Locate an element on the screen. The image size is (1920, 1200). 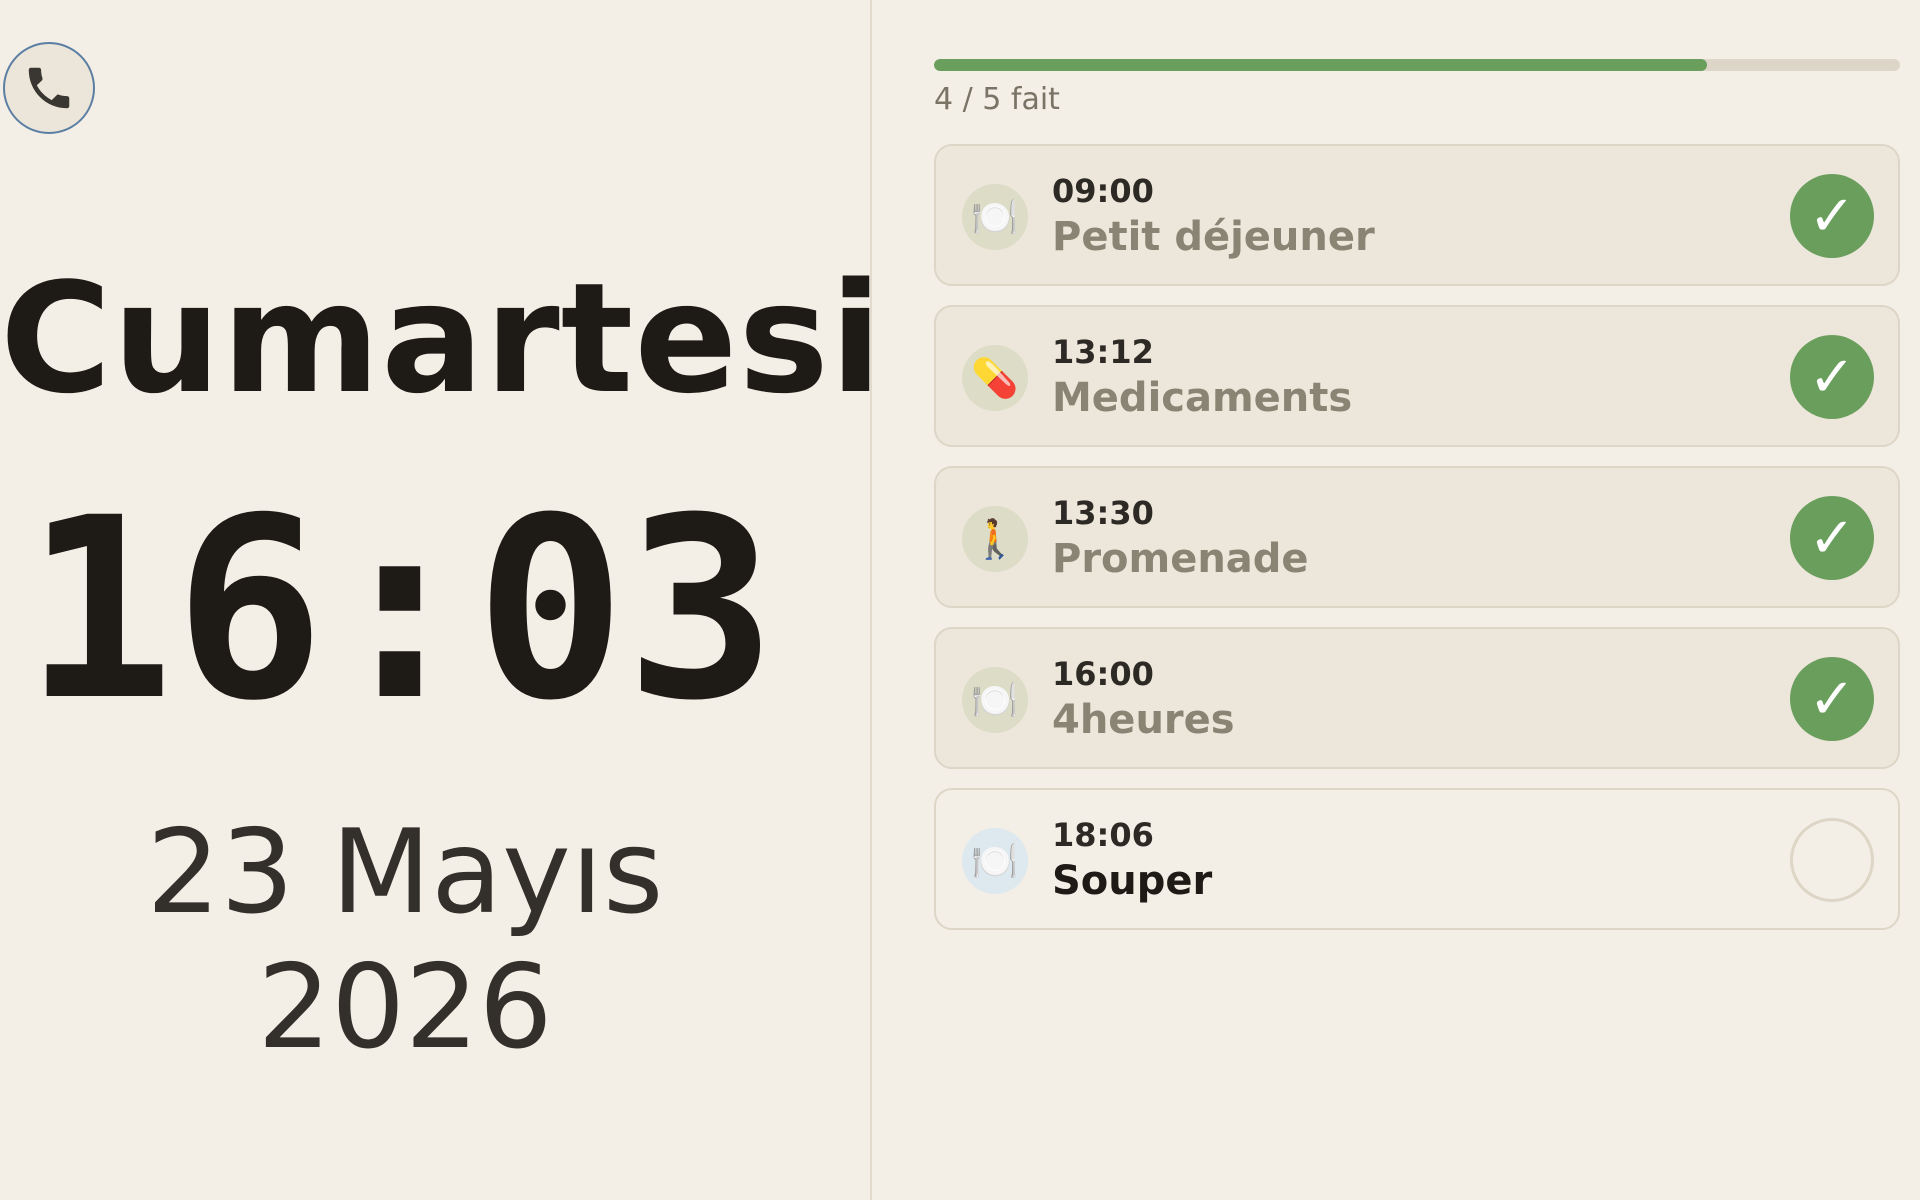
current-date: 23 Mayıs 2026 is located at coordinates (405, 940).